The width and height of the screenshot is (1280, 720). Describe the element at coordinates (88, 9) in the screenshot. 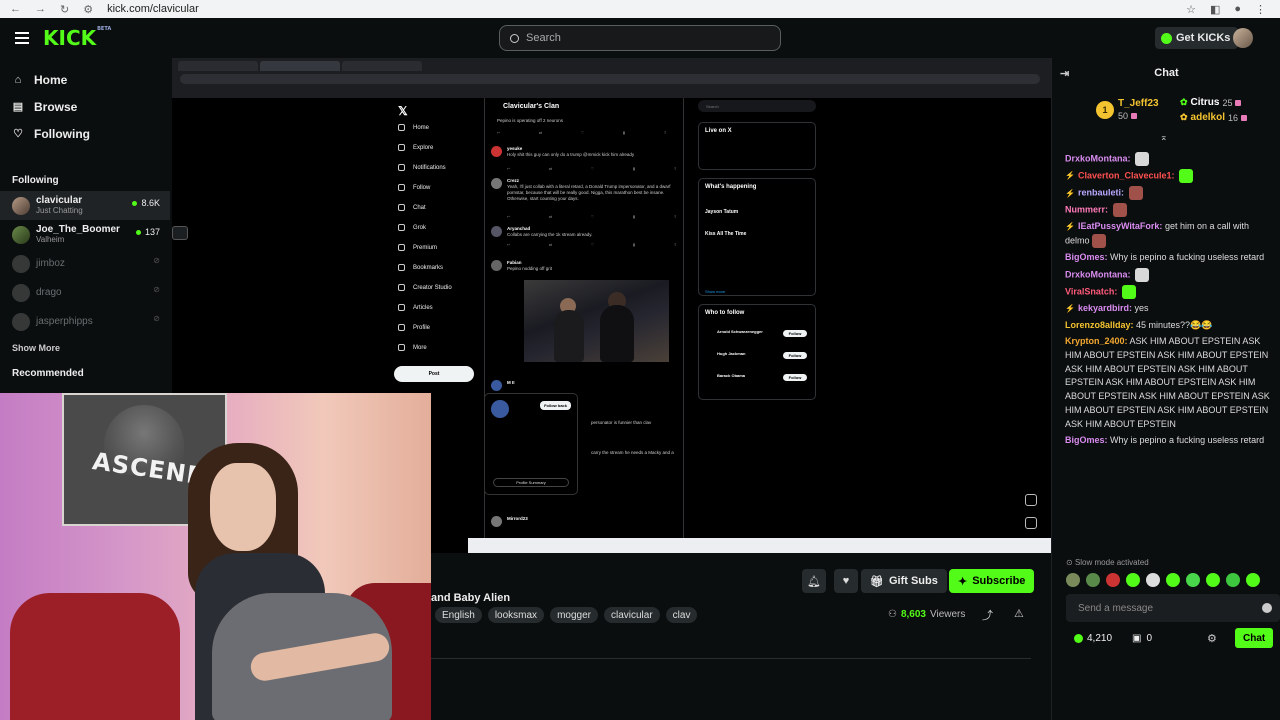

I see `site-info-icon: ⚙` at that location.